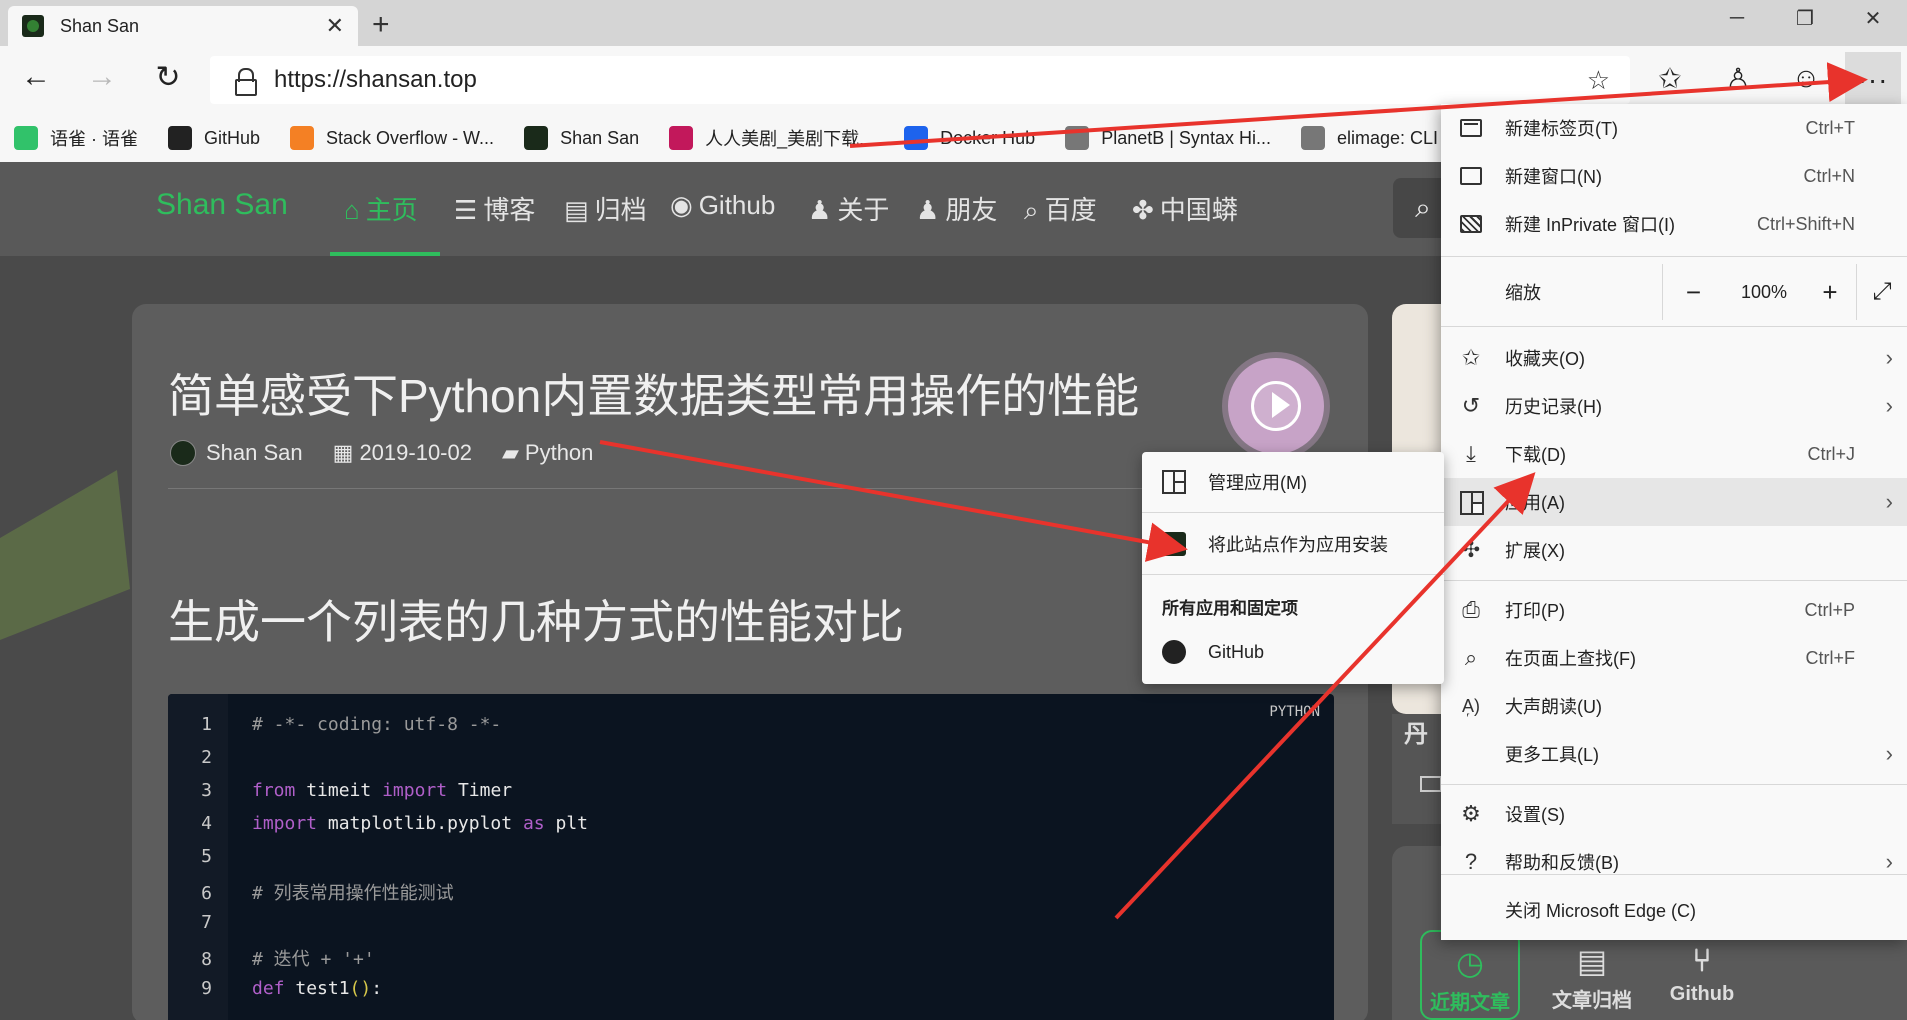 This screenshot has height=1020, width=1907. I want to click on settings-more-button: ···, so click(1873, 80).